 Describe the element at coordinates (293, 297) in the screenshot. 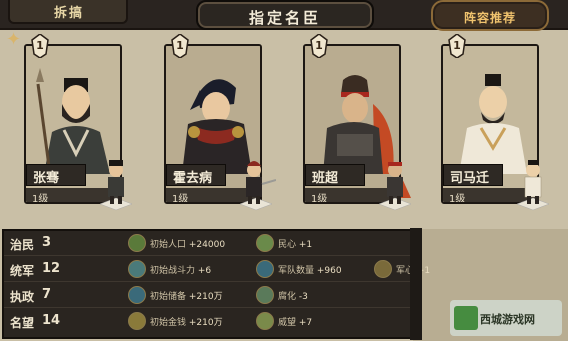

I see `effect-label: 腐化 -3` at that location.